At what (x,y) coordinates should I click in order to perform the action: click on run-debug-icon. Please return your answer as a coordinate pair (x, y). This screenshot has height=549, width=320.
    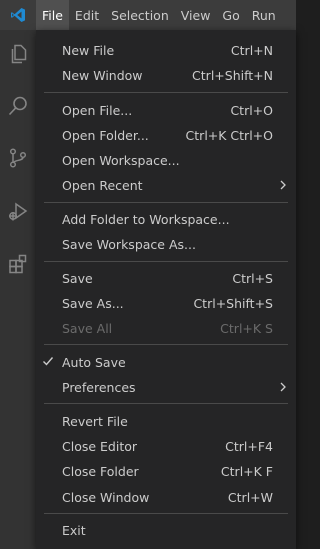
    Looking at the image, I should click on (18, 212).